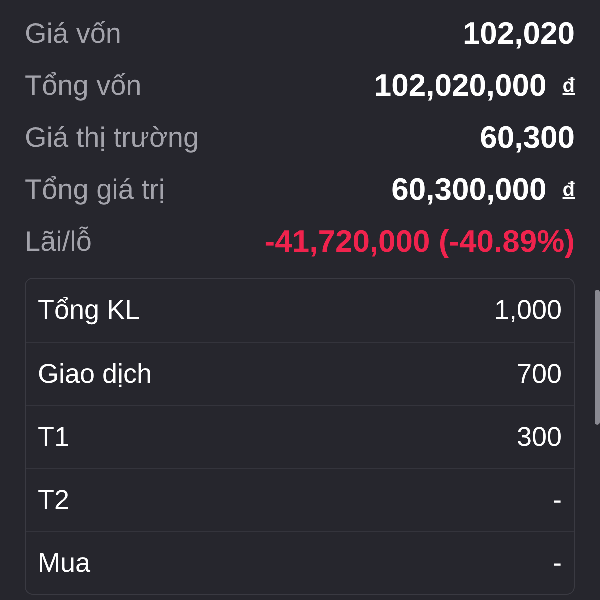 Image resolution: width=600 pixels, height=600 pixels. I want to click on field-label: Tổng vốn, so click(83, 86).